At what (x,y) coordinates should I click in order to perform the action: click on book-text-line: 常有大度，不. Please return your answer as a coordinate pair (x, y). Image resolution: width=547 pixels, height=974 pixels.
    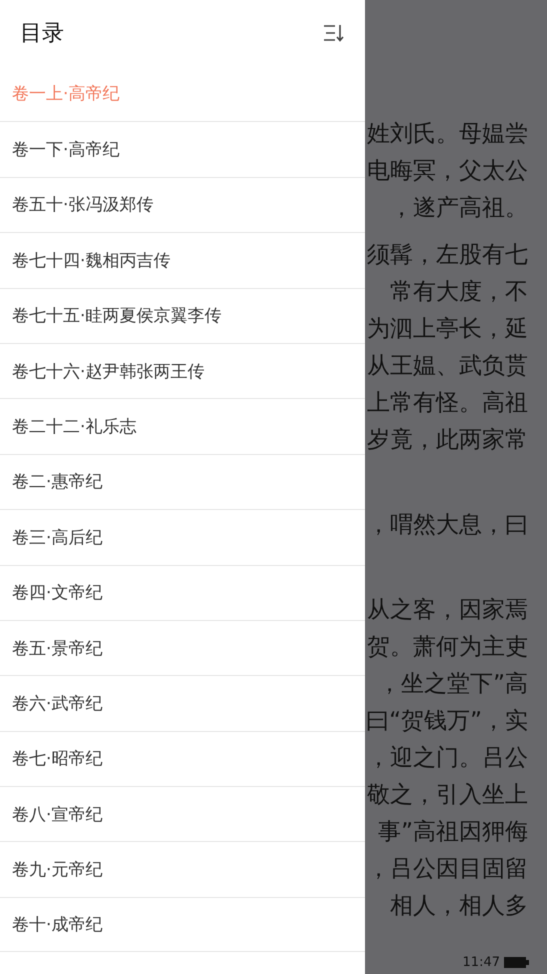
    Looking at the image, I should click on (459, 292).